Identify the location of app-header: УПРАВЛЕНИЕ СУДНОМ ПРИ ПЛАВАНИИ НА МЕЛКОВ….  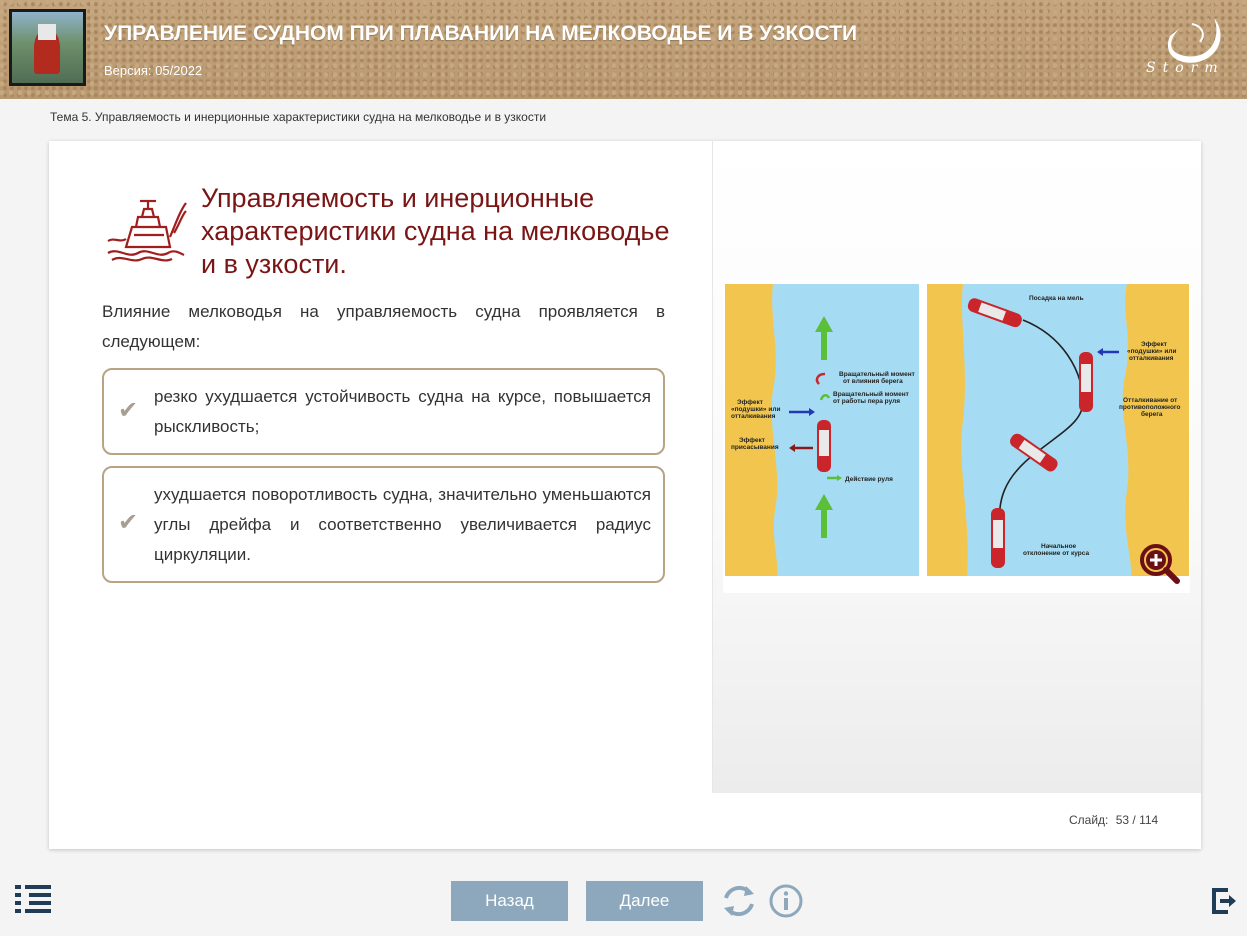
(623, 49).